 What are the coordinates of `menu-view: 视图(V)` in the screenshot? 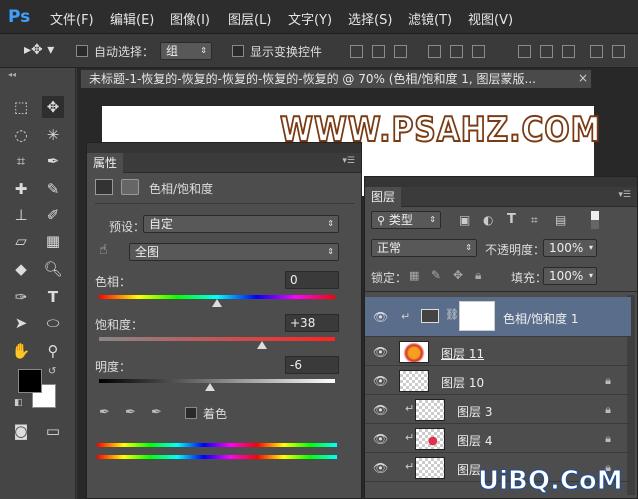 It's located at (490, 18).